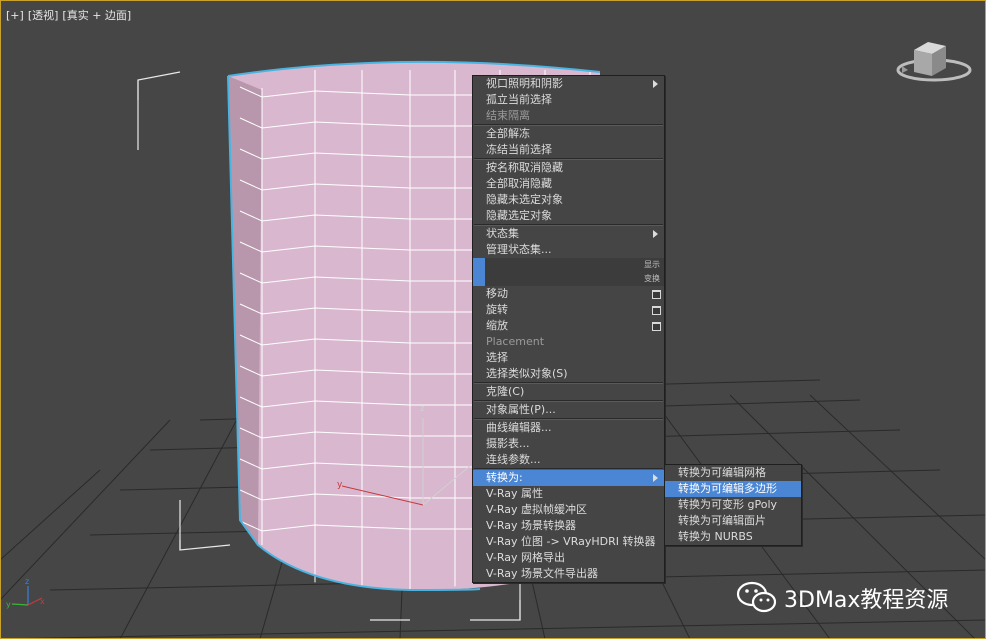  I want to click on viewport-plus-label: [+], so click(15, 15).